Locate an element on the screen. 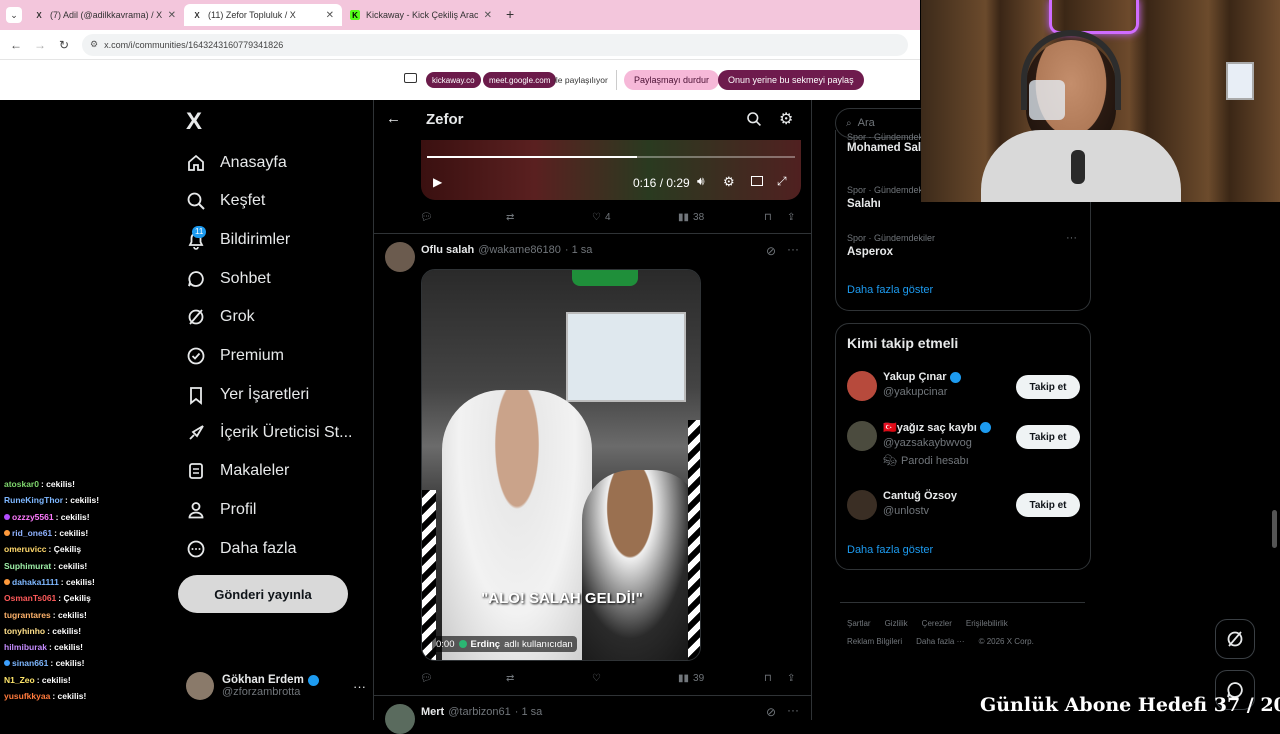 The width and height of the screenshot is (1280, 734). nav-item-profile: Profil is located at coordinates (221, 510).